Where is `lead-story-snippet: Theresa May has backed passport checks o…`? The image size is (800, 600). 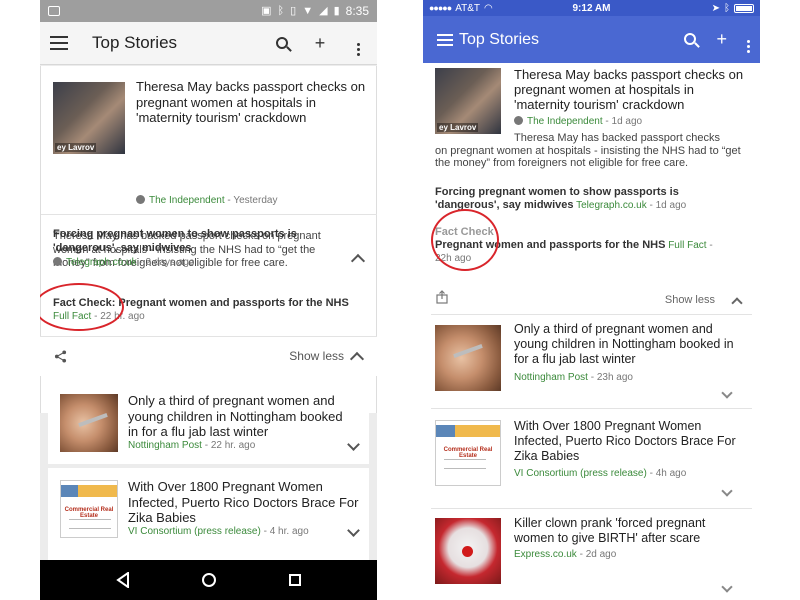 lead-story-snippet: Theresa May has backed passport checks o… is located at coordinates (588, 150).